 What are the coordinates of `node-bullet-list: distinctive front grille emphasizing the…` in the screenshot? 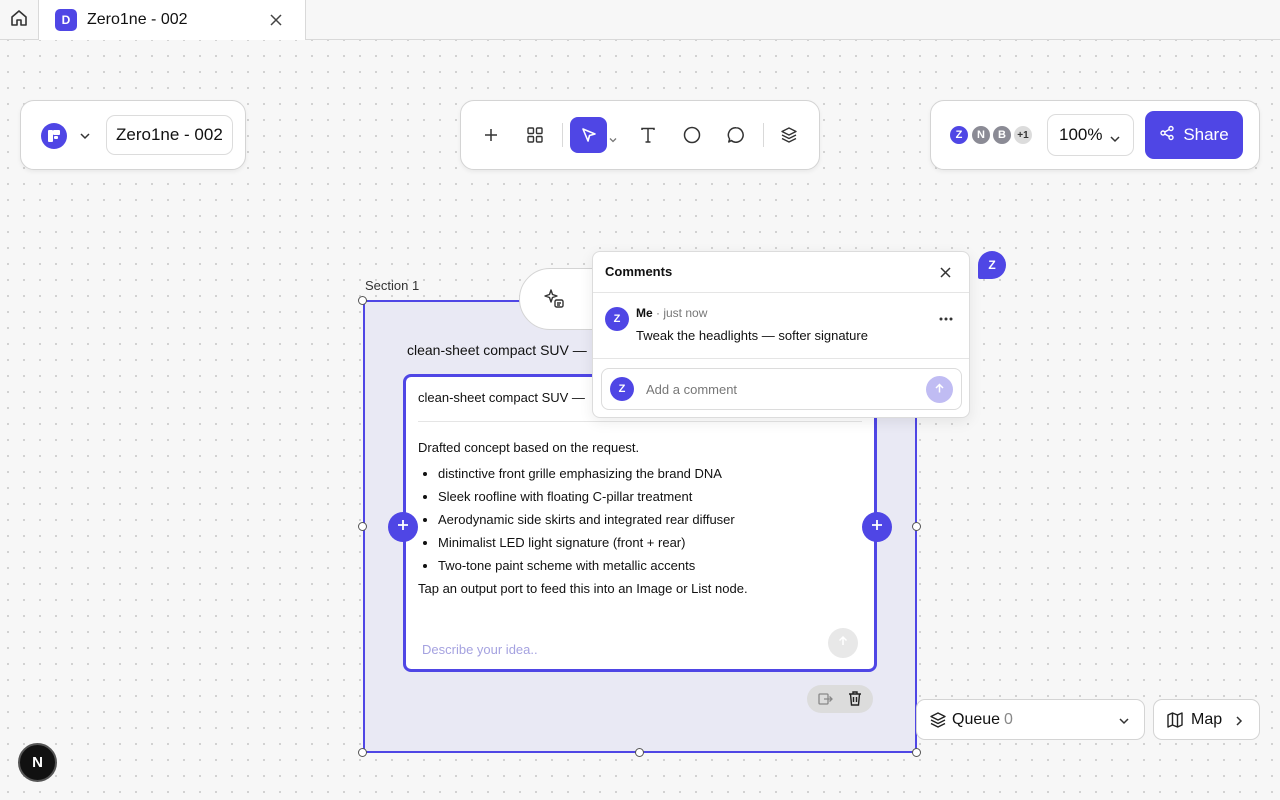 It's located at (653, 519).